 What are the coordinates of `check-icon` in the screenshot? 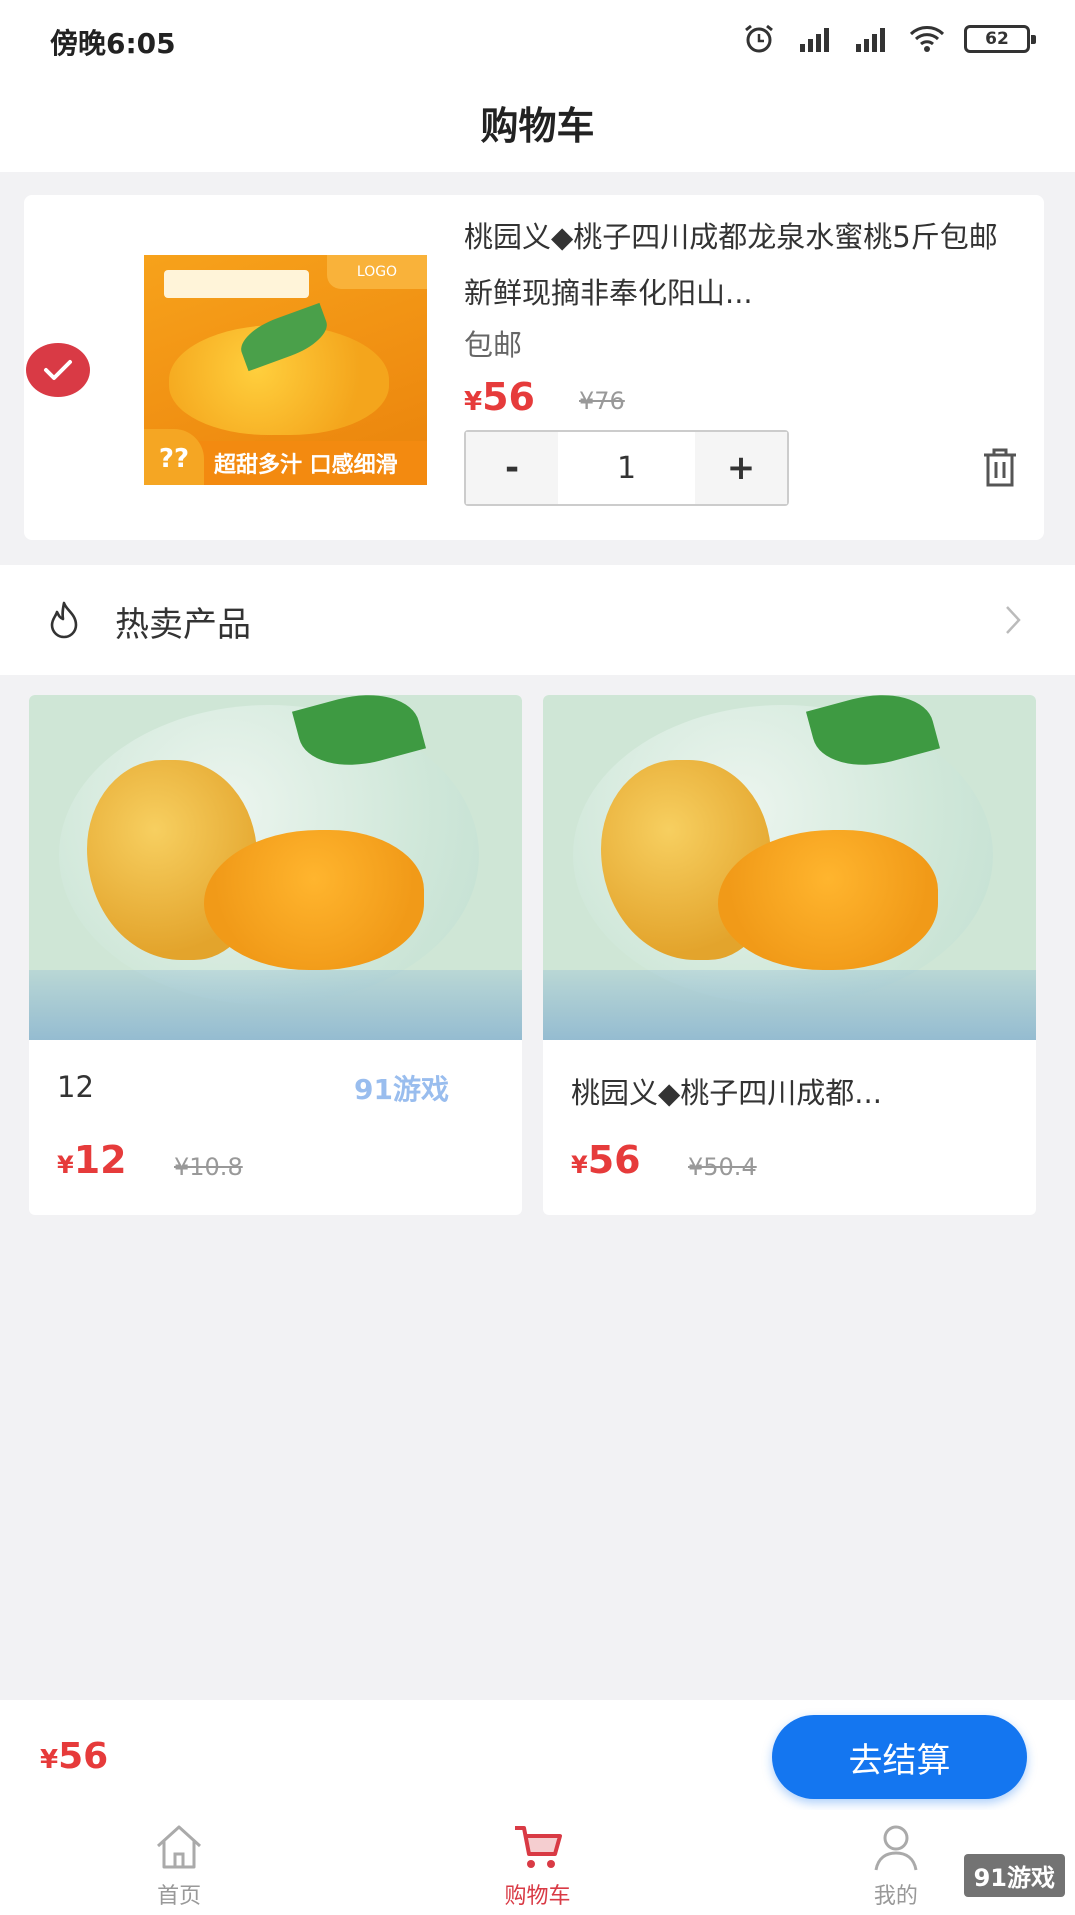 It's located at (58, 370).